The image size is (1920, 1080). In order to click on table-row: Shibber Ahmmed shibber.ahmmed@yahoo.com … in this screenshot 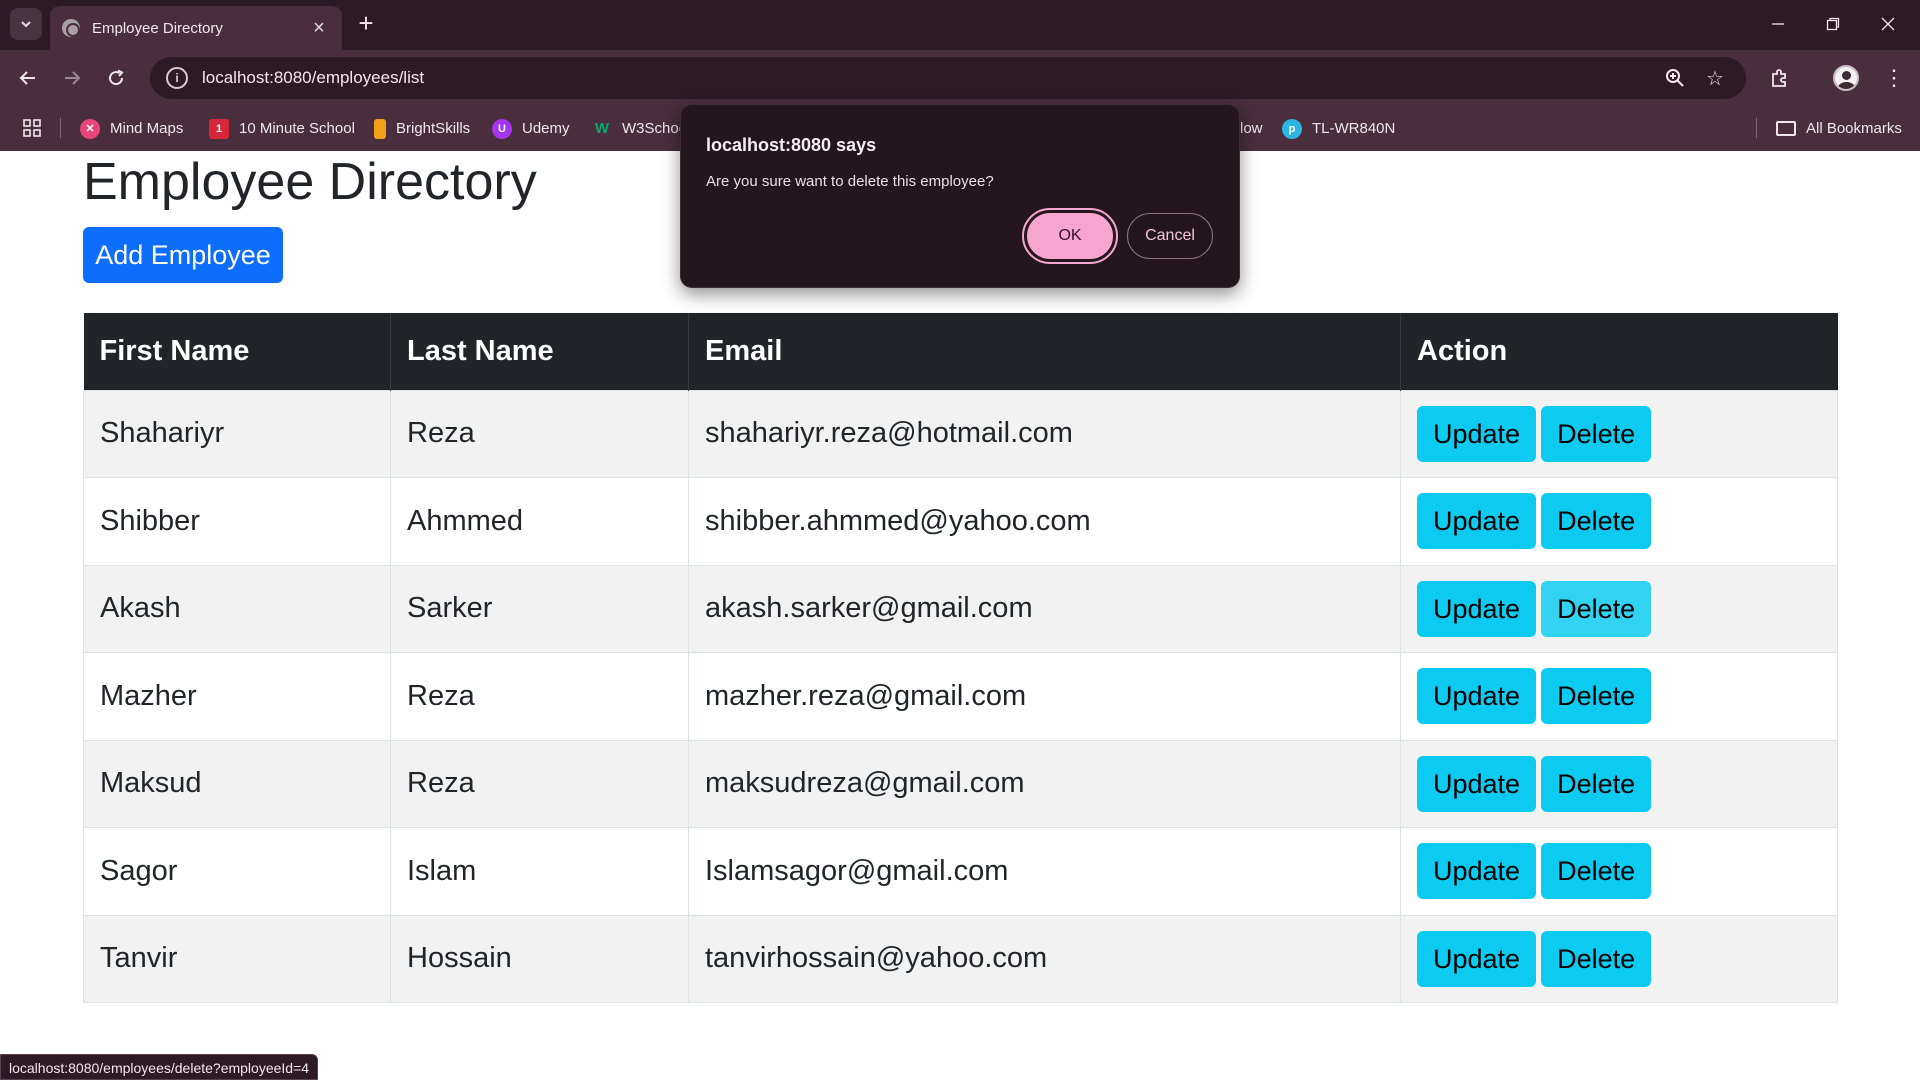, I will do `click(960, 521)`.